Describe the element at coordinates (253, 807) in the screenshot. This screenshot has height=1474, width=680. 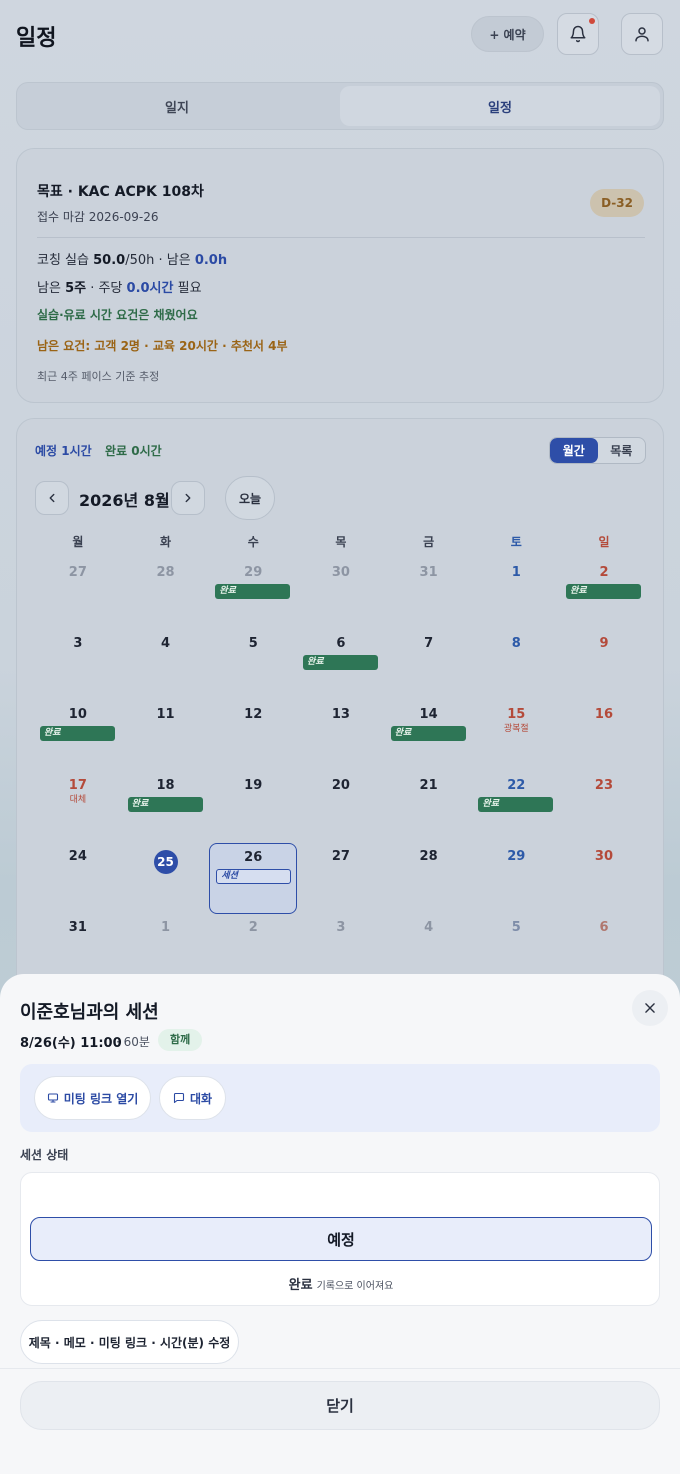
I see `calendar-day: 19` at that location.